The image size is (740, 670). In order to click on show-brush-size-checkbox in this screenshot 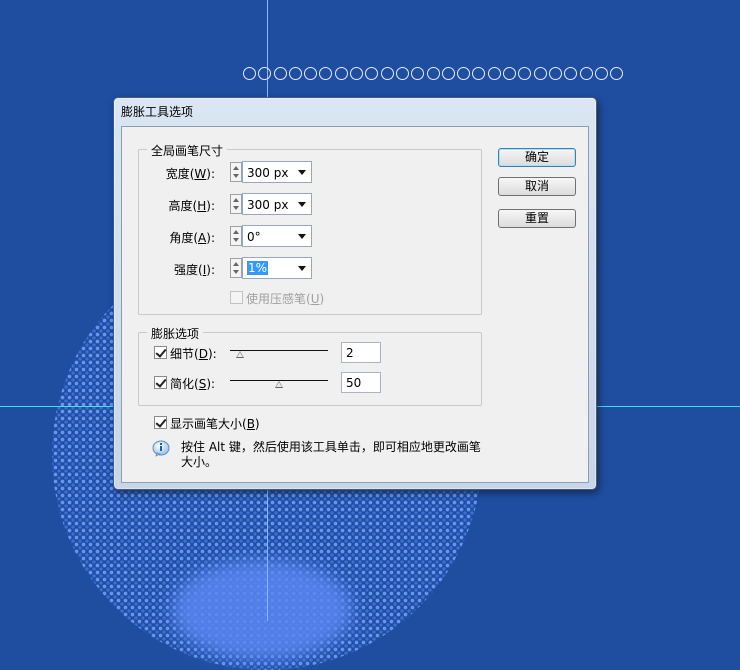, I will do `click(160, 422)`.